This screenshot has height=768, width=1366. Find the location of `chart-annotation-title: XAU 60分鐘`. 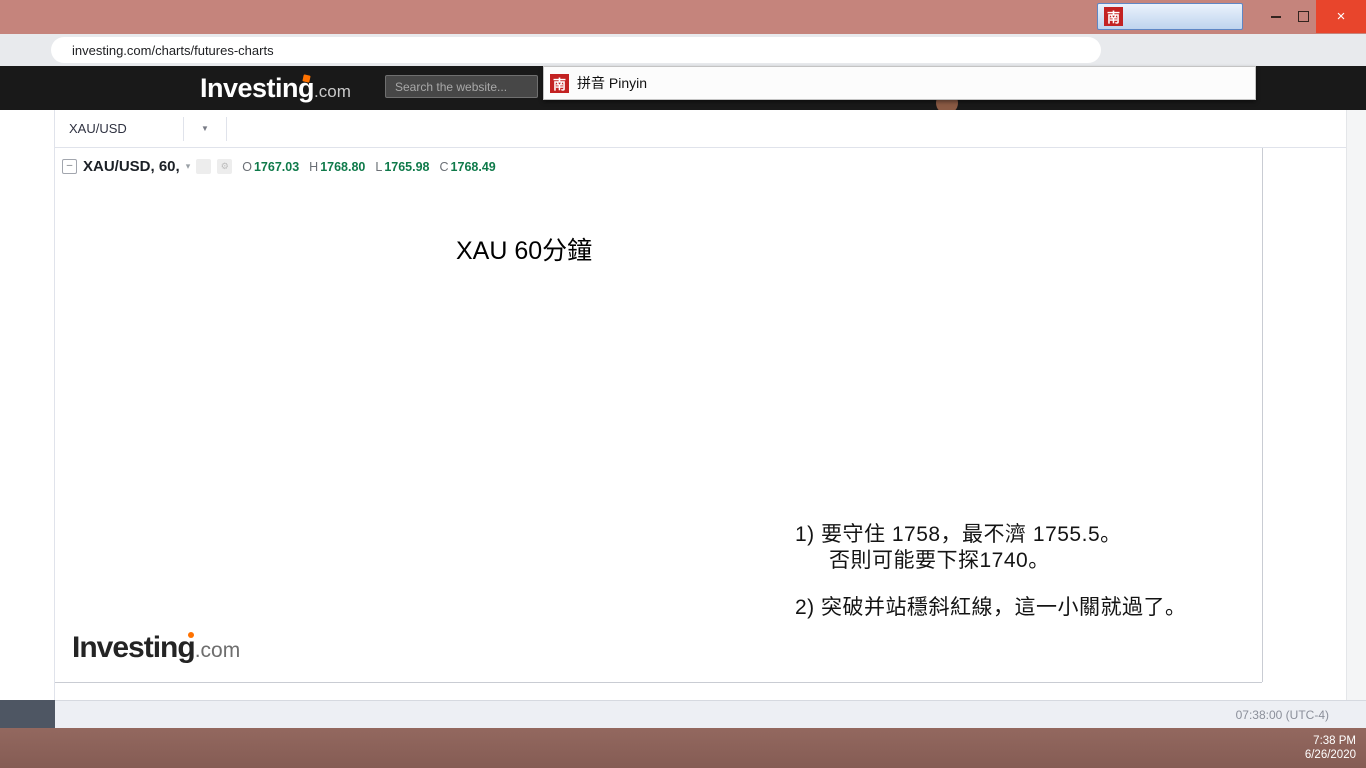

chart-annotation-title: XAU 60分鐘 is located at coordinates (524, 251).